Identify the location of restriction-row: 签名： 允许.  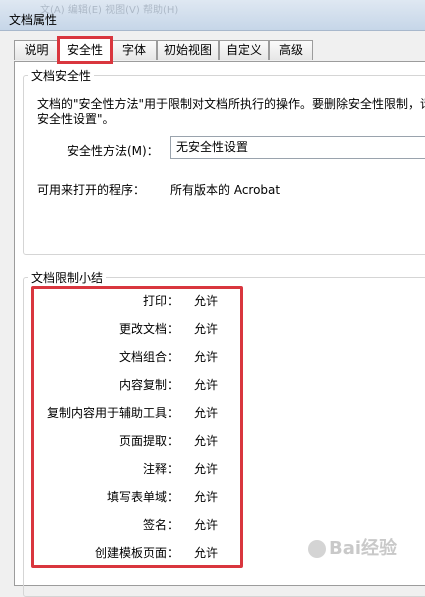
(134, 525).